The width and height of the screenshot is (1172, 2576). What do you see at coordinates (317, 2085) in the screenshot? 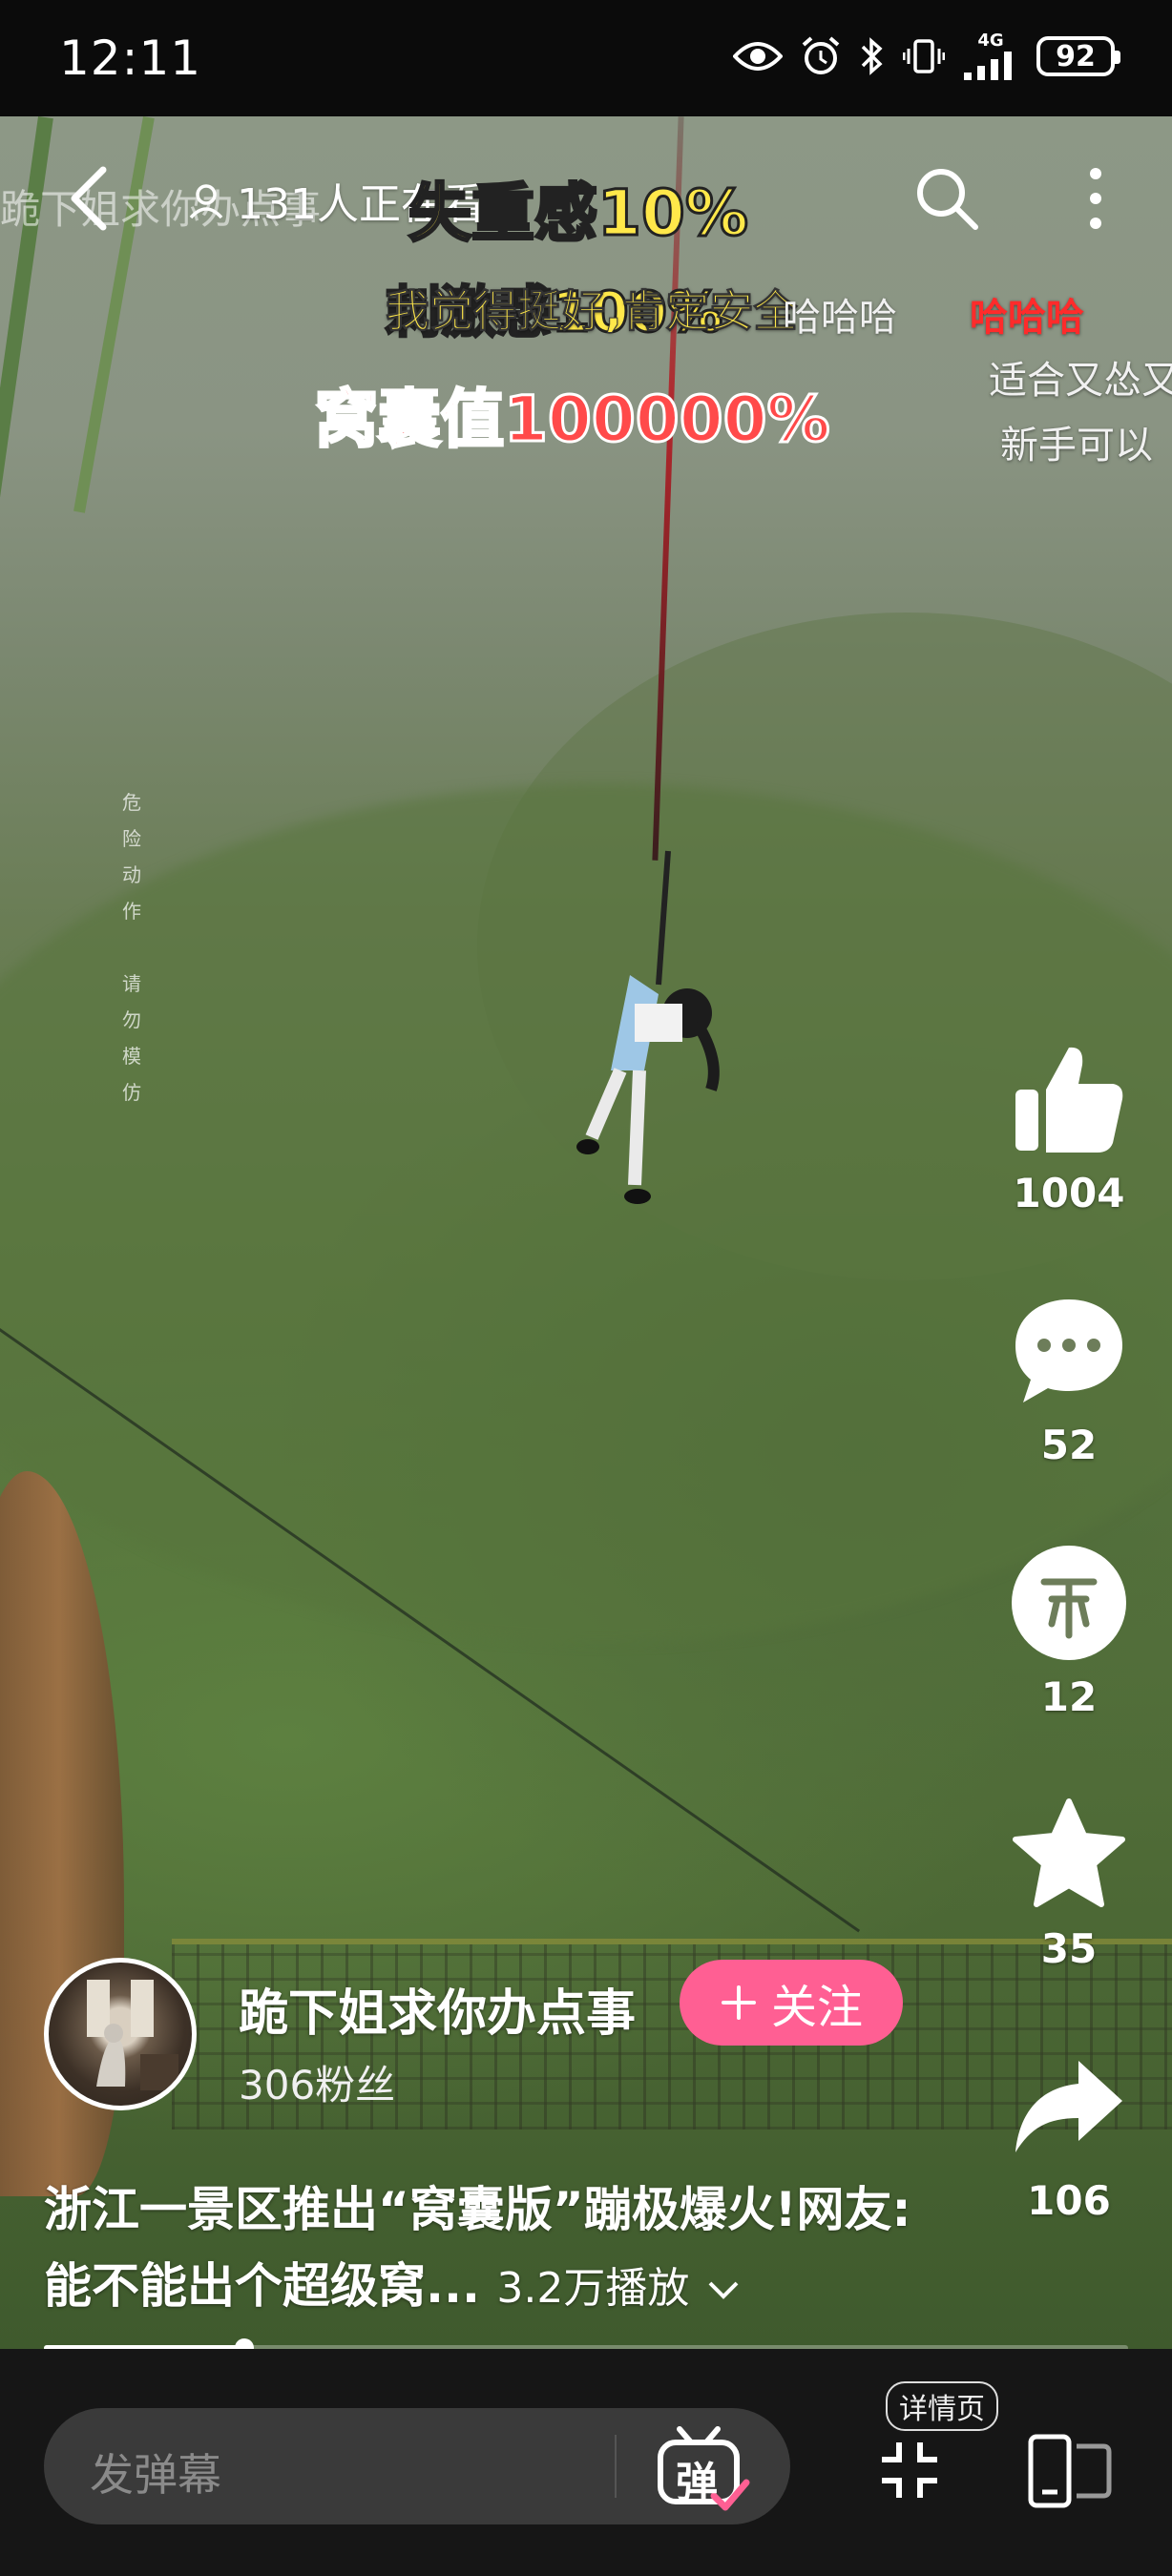
I see `fans-count: 306粉丝` at bounding box center [317, 2085].